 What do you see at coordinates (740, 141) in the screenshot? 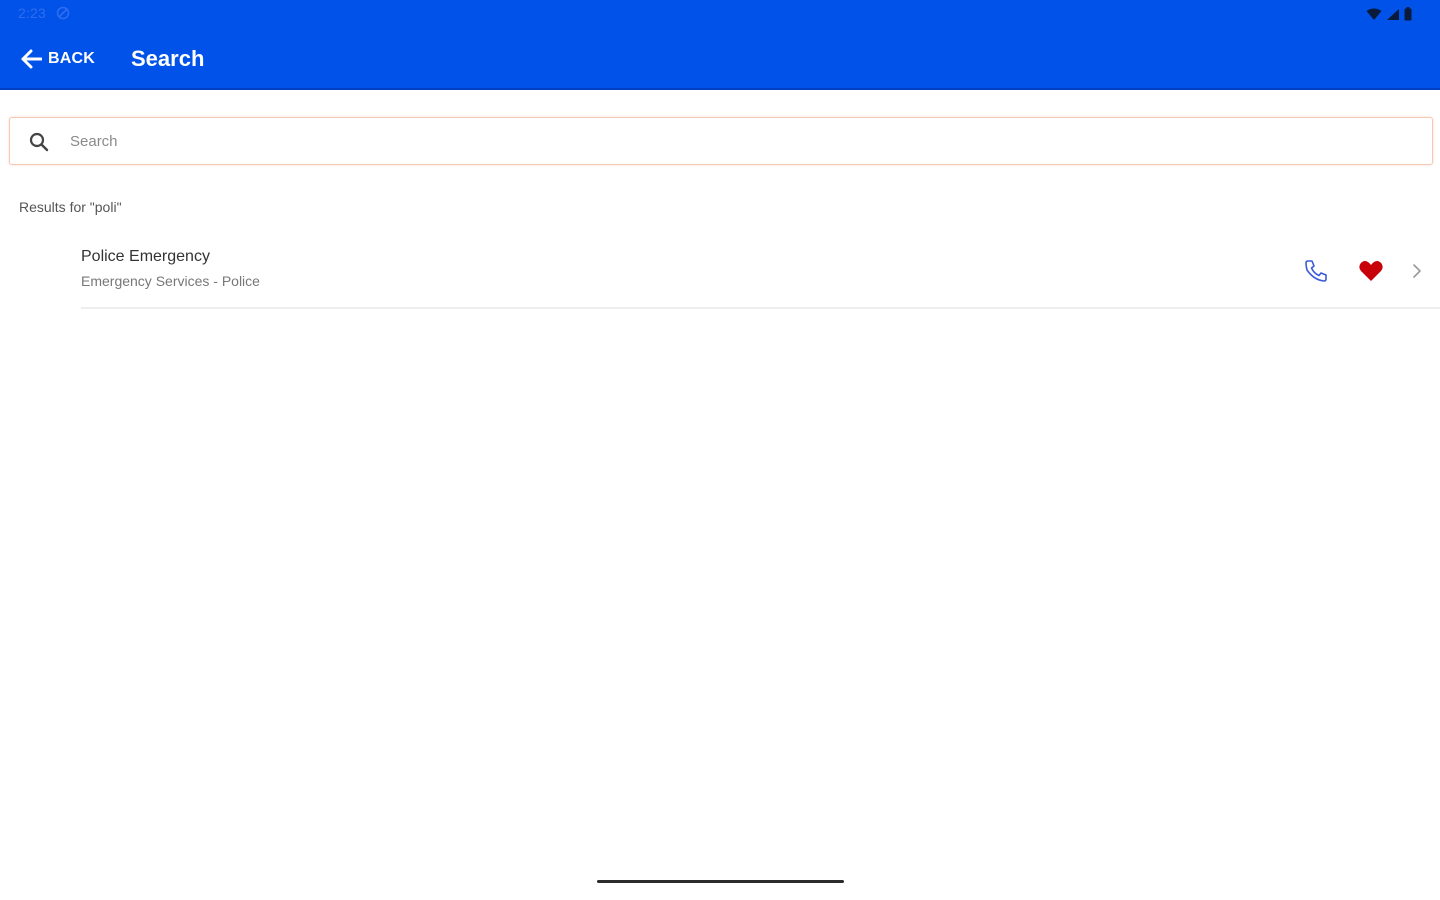
I see `search-input` at bounding box center [740, 141].